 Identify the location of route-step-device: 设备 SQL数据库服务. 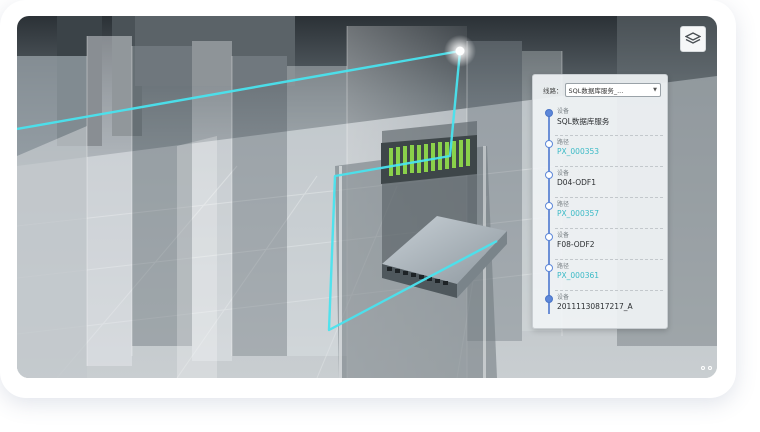
(600, 120).